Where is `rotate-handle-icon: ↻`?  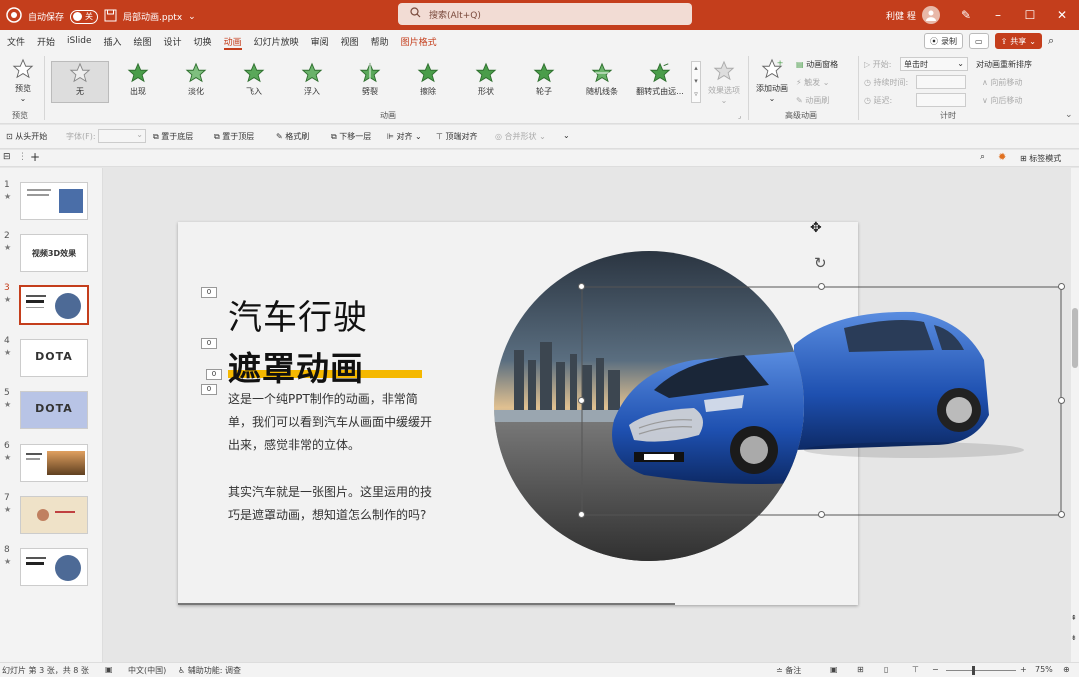
rotate-handle-icon: ↻ is located at coordinates (820, 263).